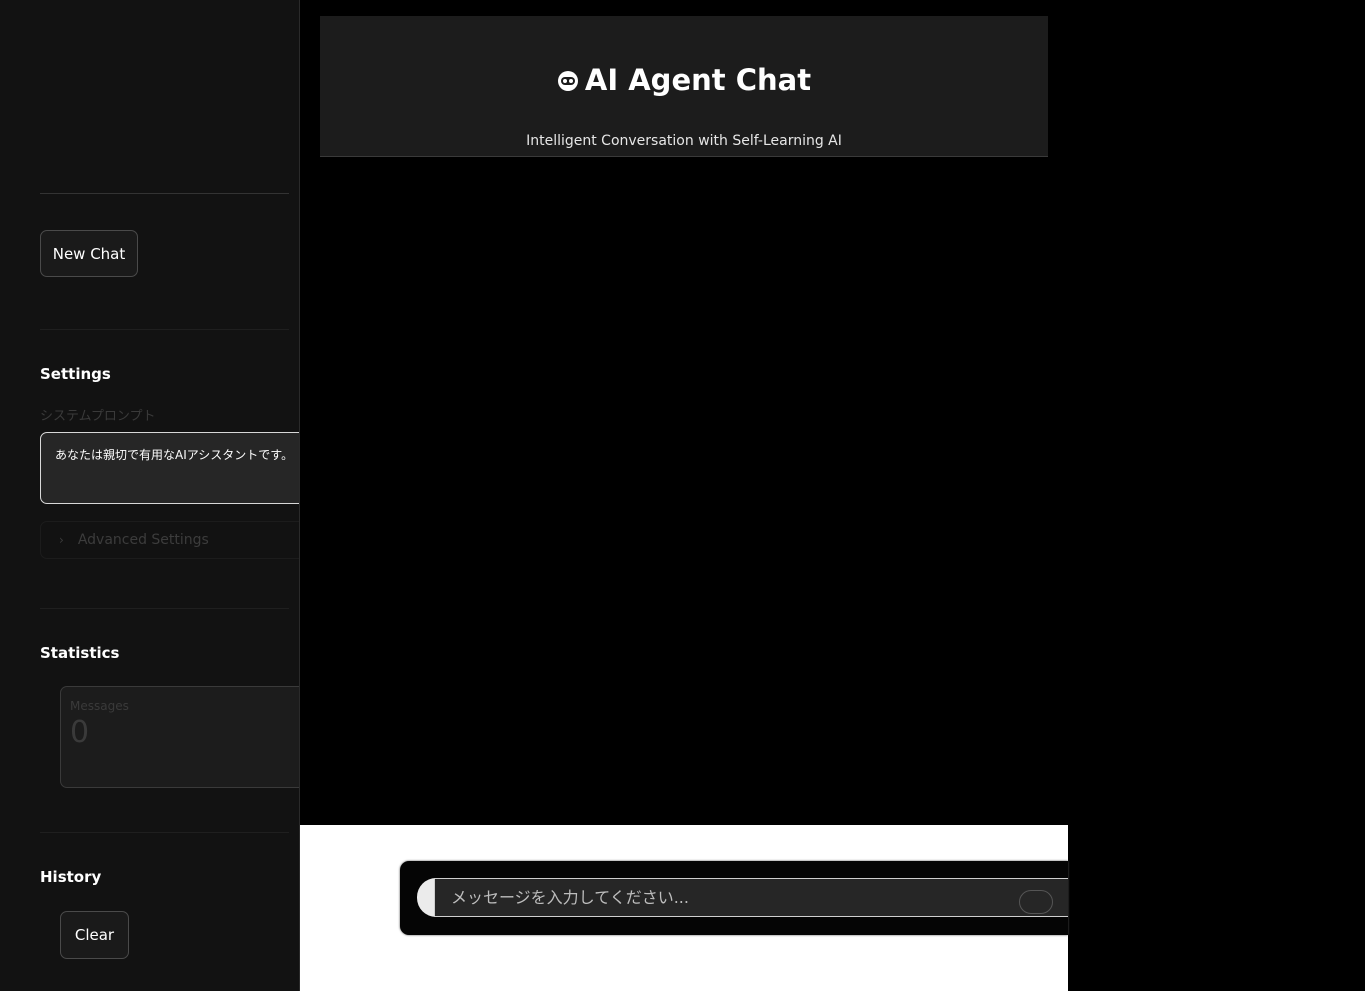 Image resolution: width=1365 pixels, height=991 pixels. I want to click on clear-history-button: Clear, so click(94, 935).